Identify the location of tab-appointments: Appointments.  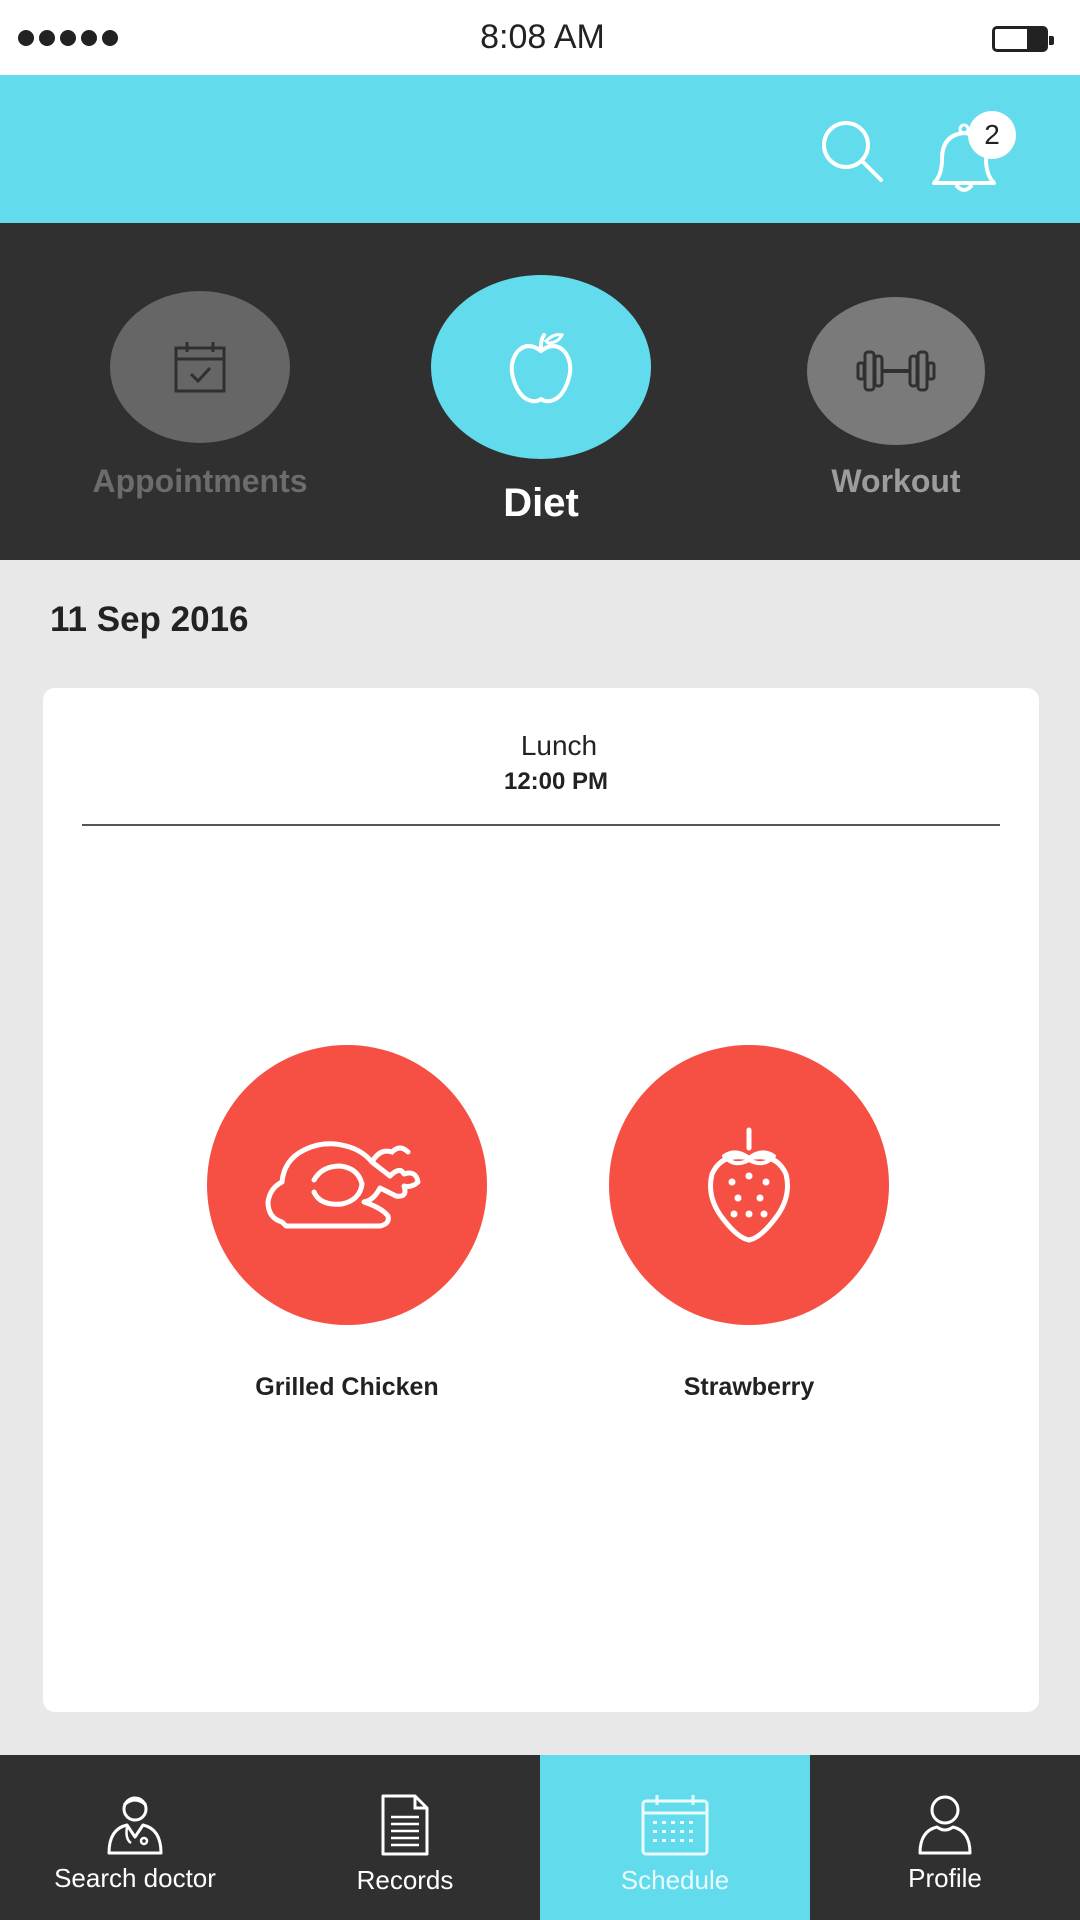
(200, 395).